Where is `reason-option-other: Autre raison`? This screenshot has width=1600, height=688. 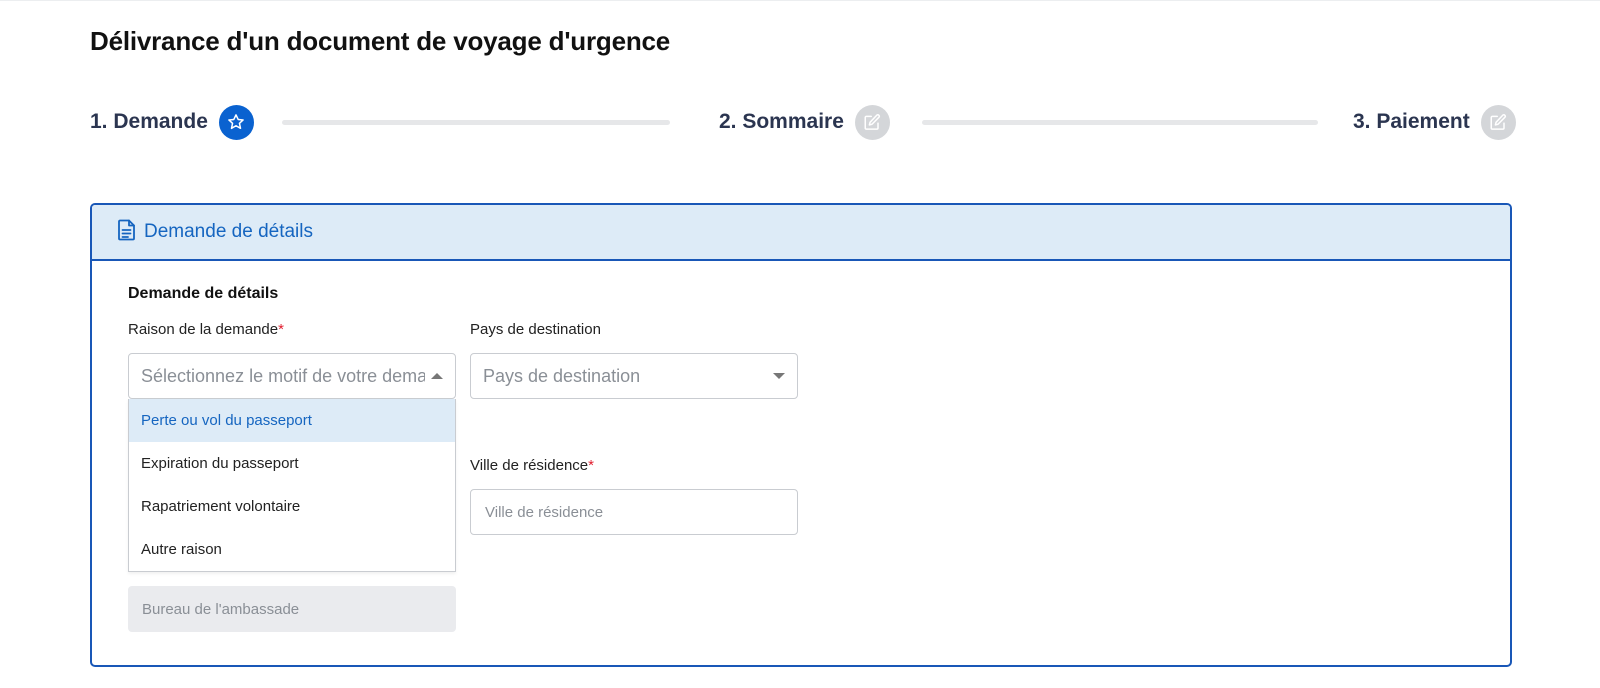
reason-option-other: Autre raison is located at coordinates (292, 549).